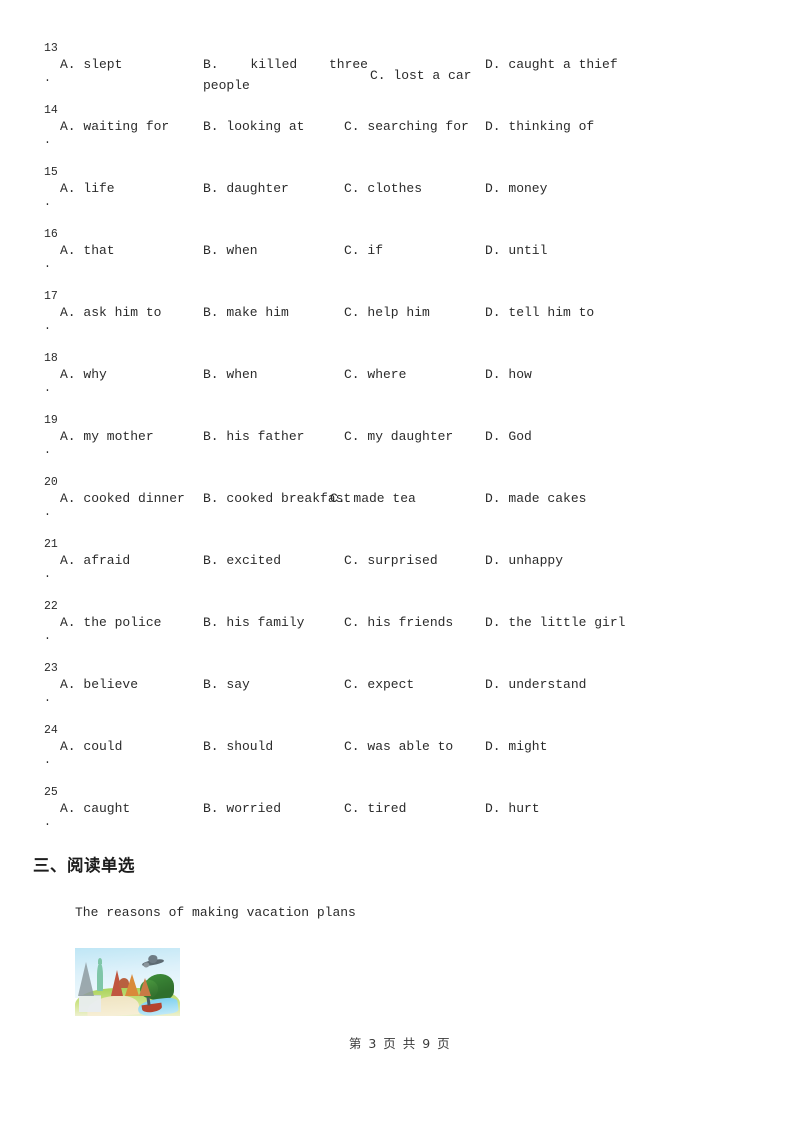 This screenshot has width=800, height=1132. I want to click on option-d: D. God, so click(508, 436).